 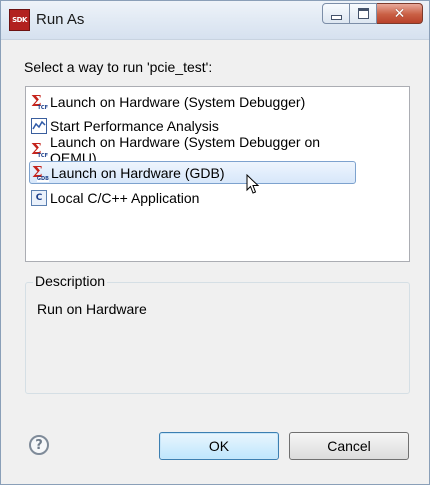 I want to click on ok-button: OK, so click(x=219, y=446).